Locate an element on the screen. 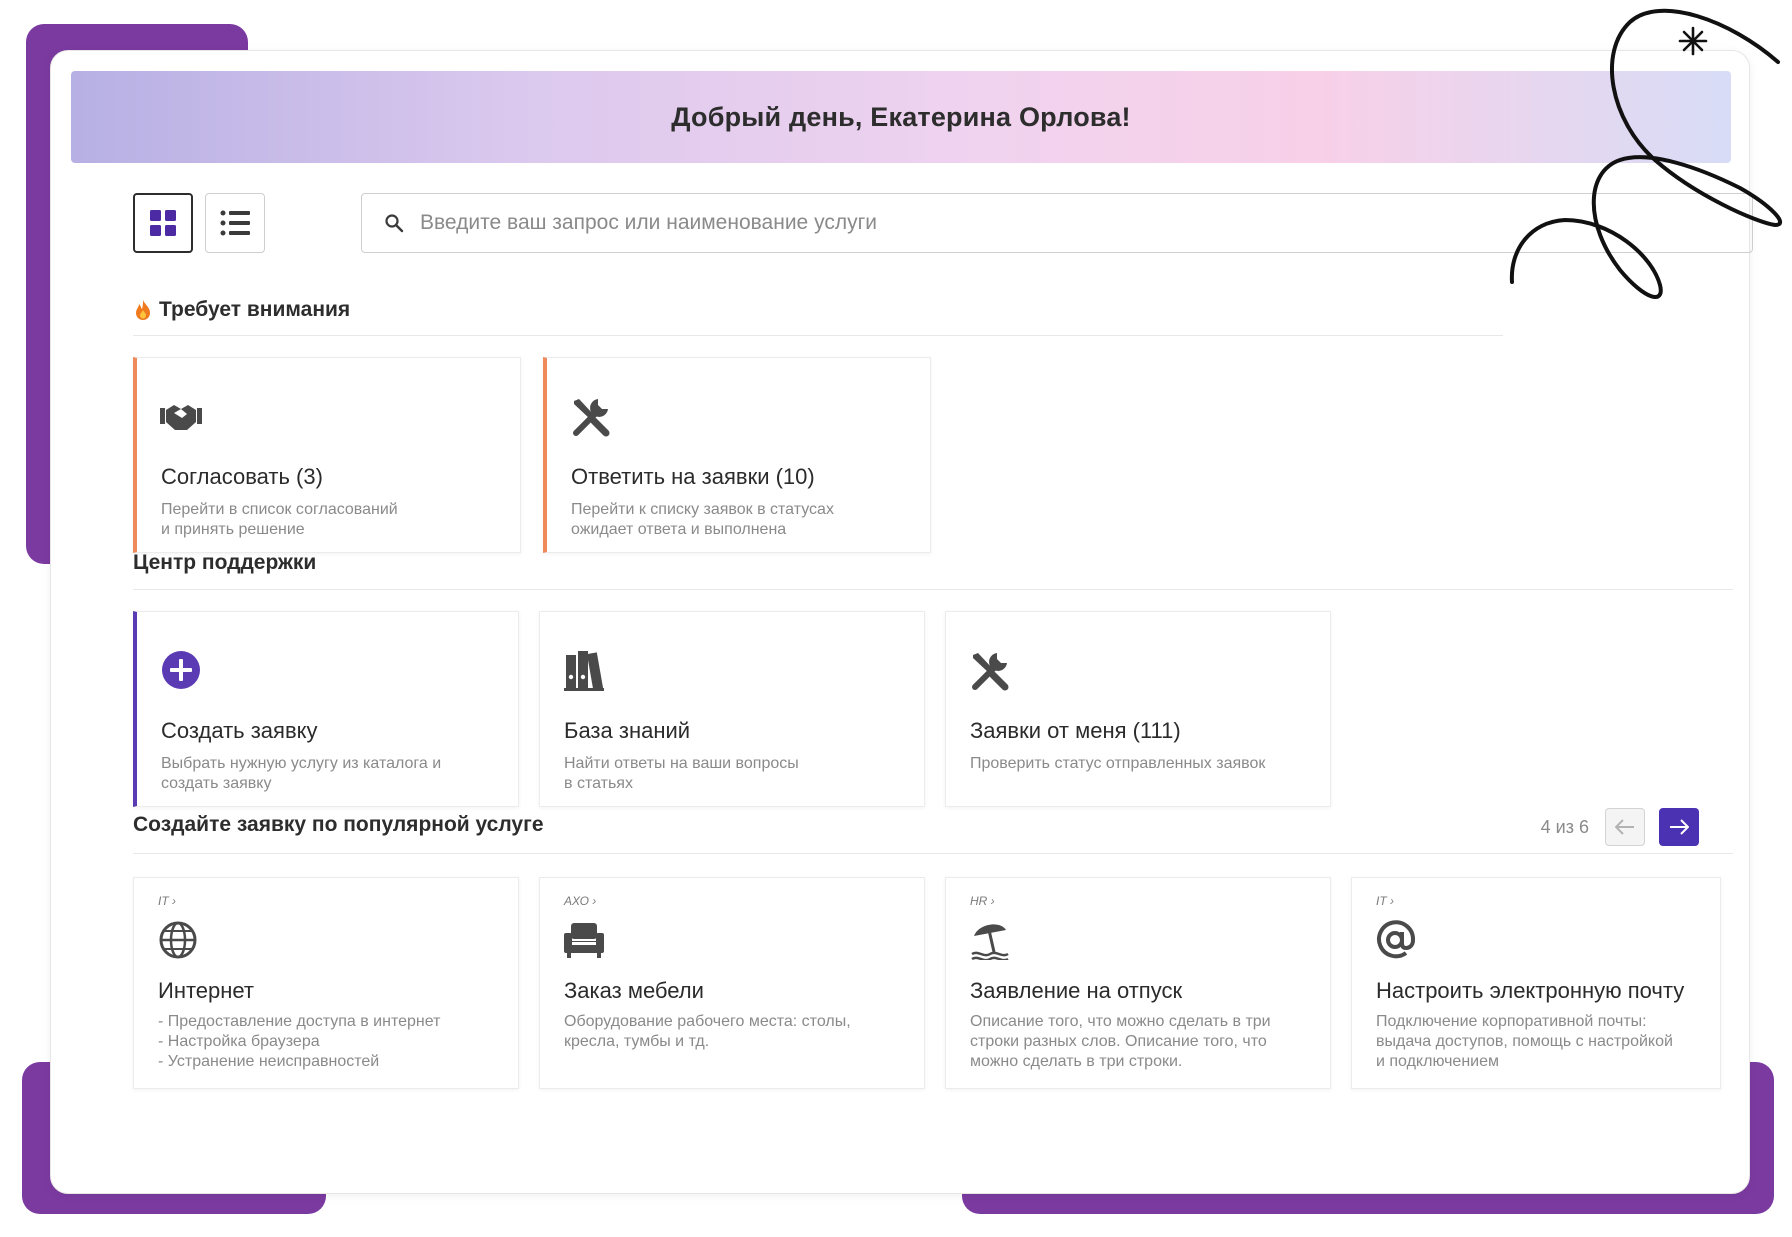 The width and height of the screenshot is (1792, 1237). card-title: Ответить на заявки (10) is located at coordinates (693, 476).